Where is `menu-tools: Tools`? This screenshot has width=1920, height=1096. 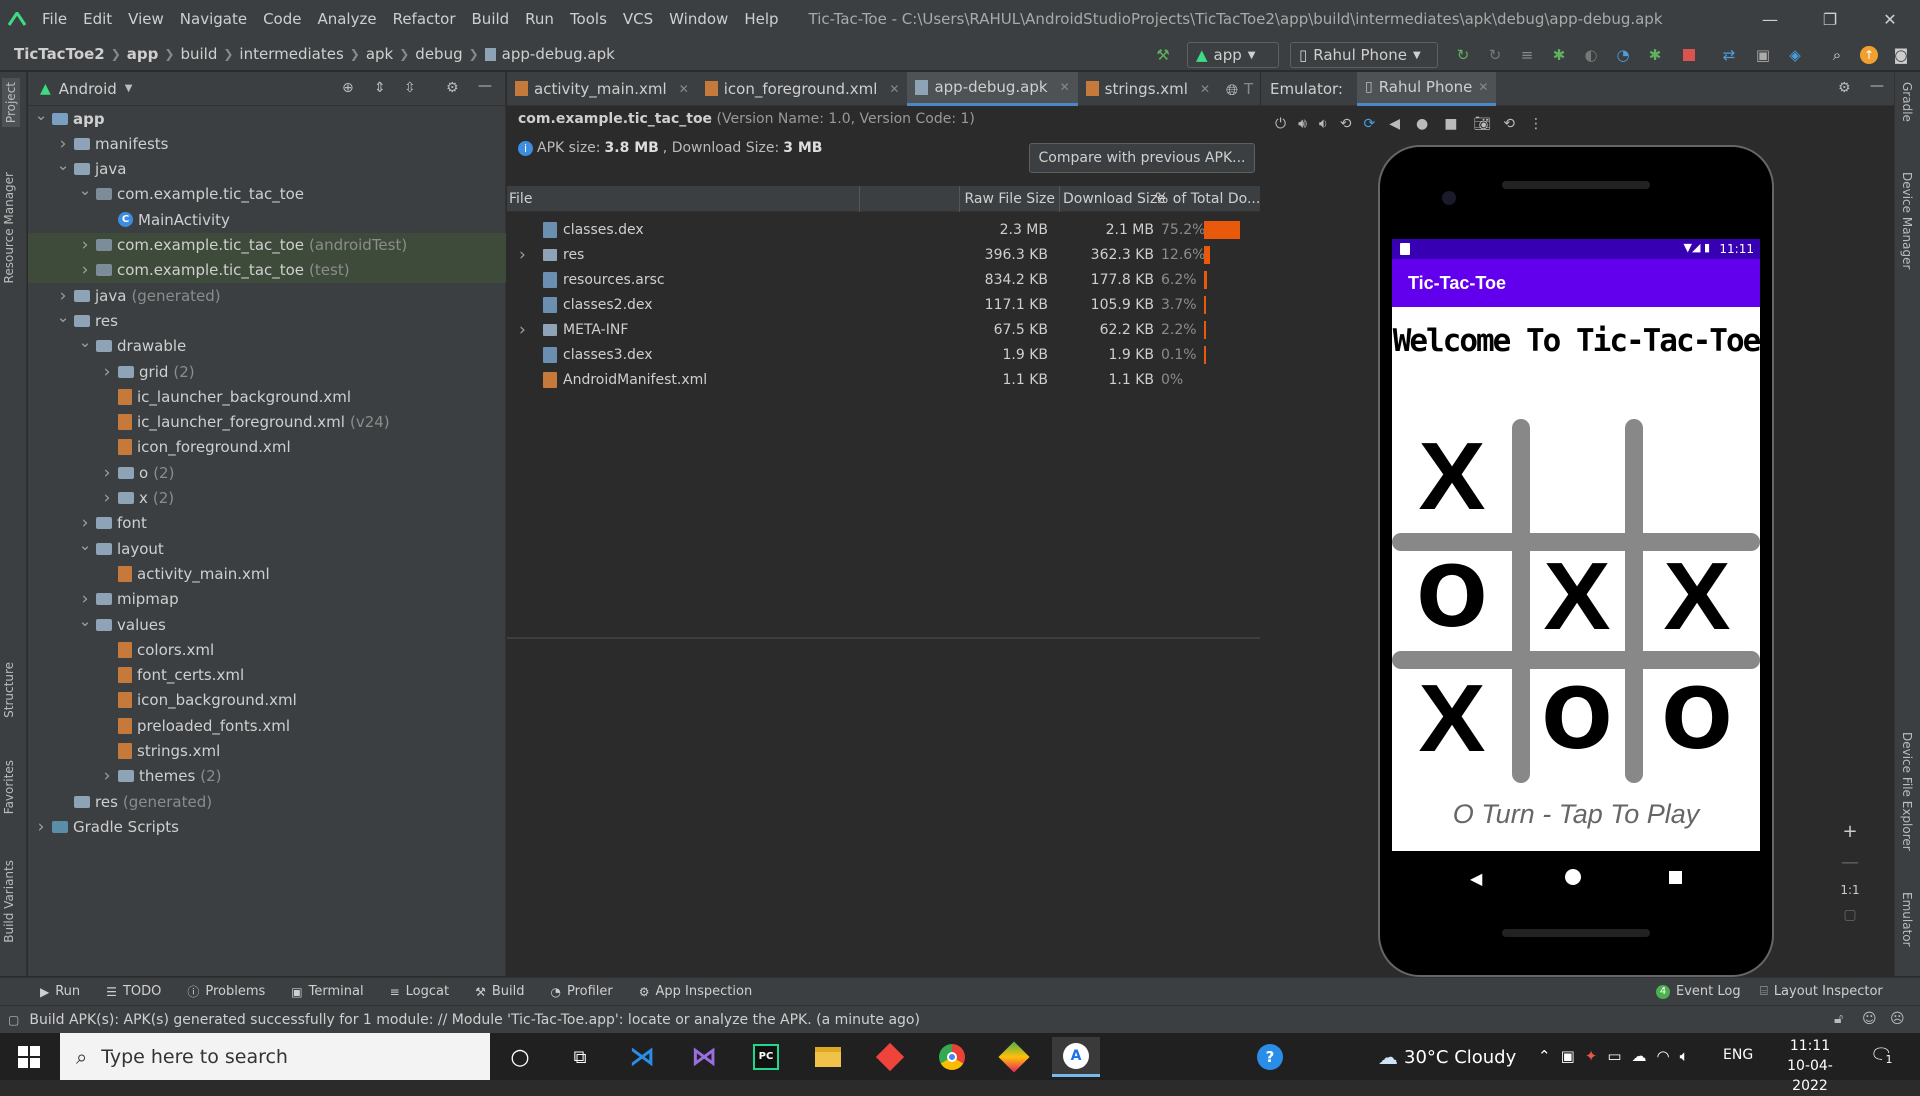 menu-tools: Tools is located at coordinates (588, 19).